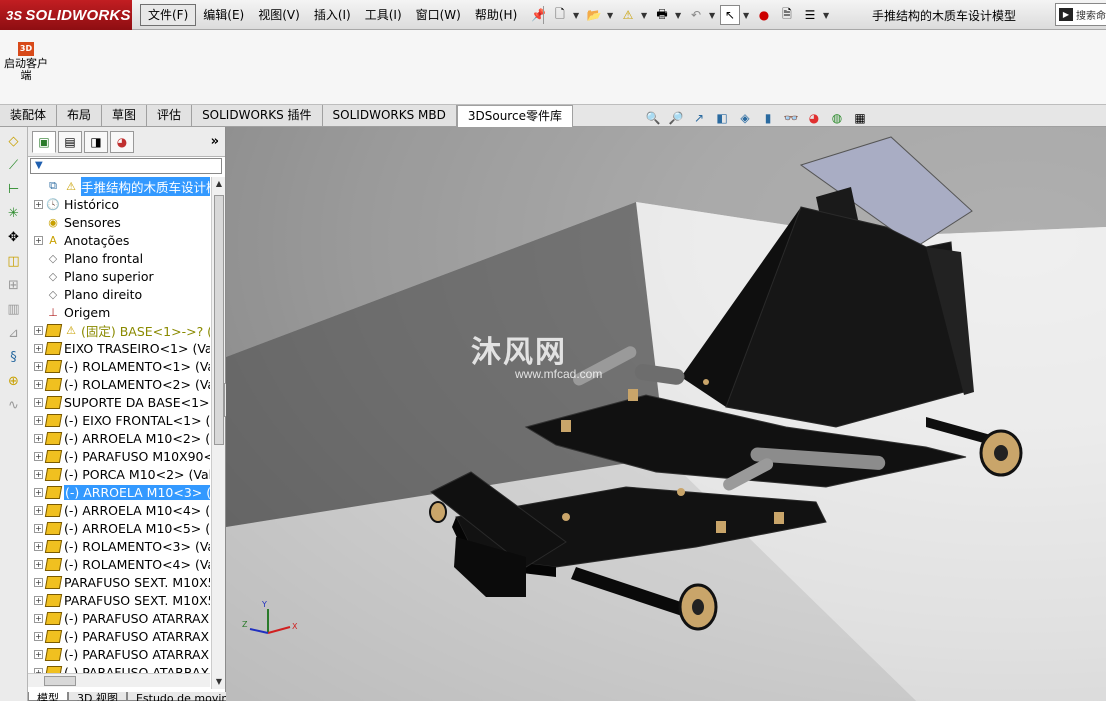 This screenshot has width=1106, height=701. What do you see at coordinates (14, 381) in the screenshot?
I see `motion-icon: ⊕` at bounding box center [14, 381].